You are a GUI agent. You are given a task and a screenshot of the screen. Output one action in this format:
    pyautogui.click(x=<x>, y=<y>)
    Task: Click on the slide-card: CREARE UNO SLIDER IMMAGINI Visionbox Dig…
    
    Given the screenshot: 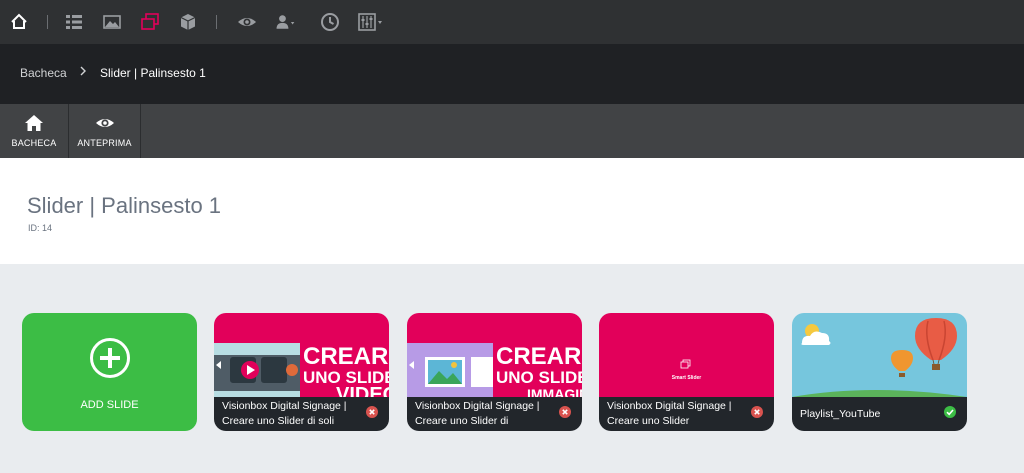 What is the action you would take?
    pyautogui.click(x=494, y=372)
    